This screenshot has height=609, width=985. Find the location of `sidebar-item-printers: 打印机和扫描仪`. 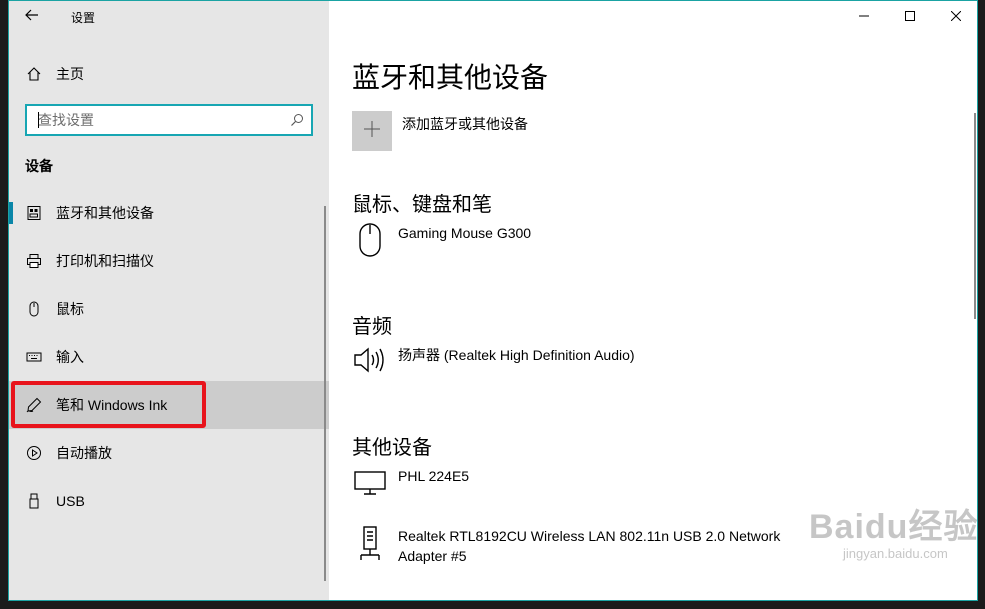

sidebar-item-printers: 打印机和扫描仪 is located at coordinates (169, 261).